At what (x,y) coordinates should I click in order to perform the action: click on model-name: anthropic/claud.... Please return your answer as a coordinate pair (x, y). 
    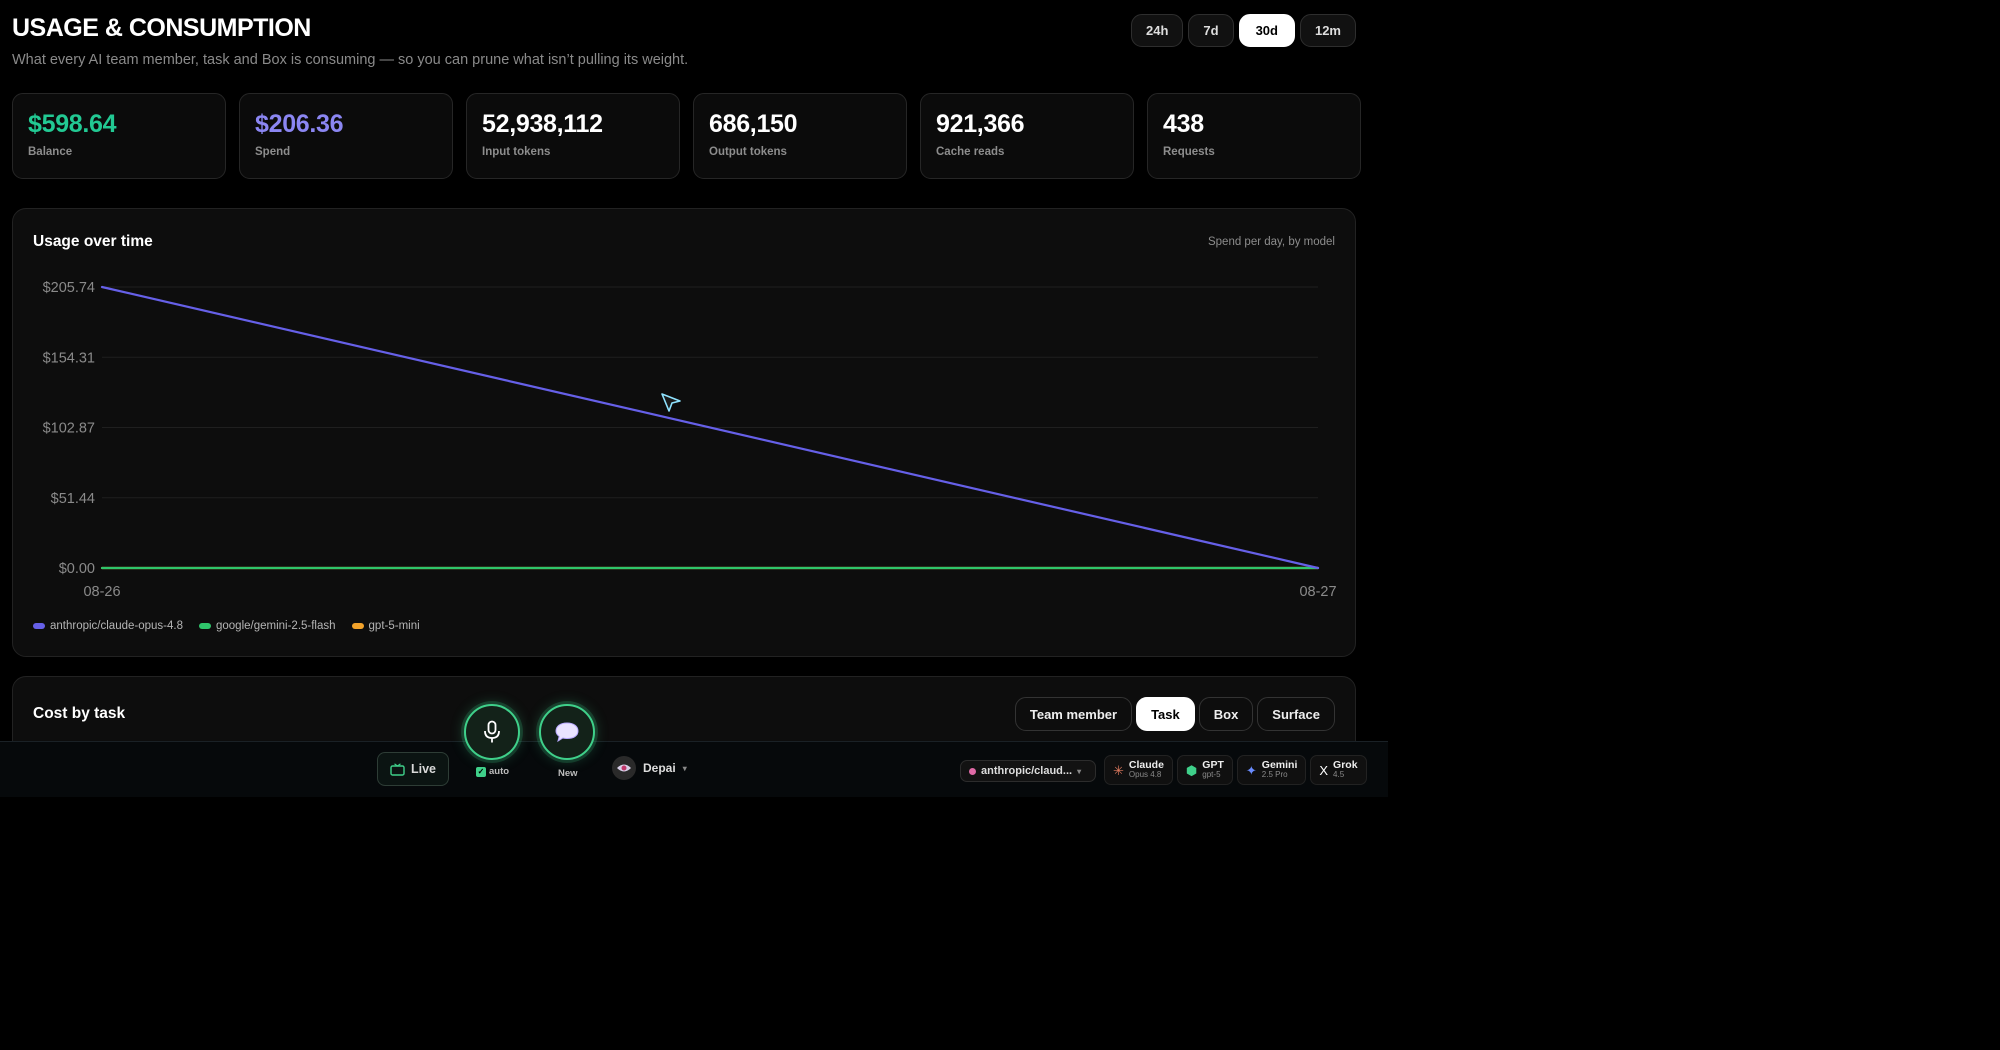
    Looking at the image, I should click on (1027, 771).